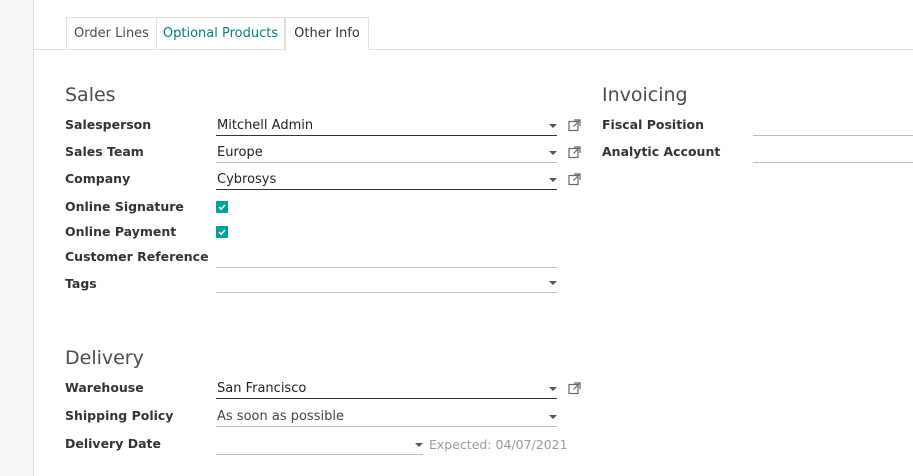  What do you see at coordinates (661, 151) in the screenshot?
I see `analytic-account-label: Analytic Account` at bounding box center [661, 151].